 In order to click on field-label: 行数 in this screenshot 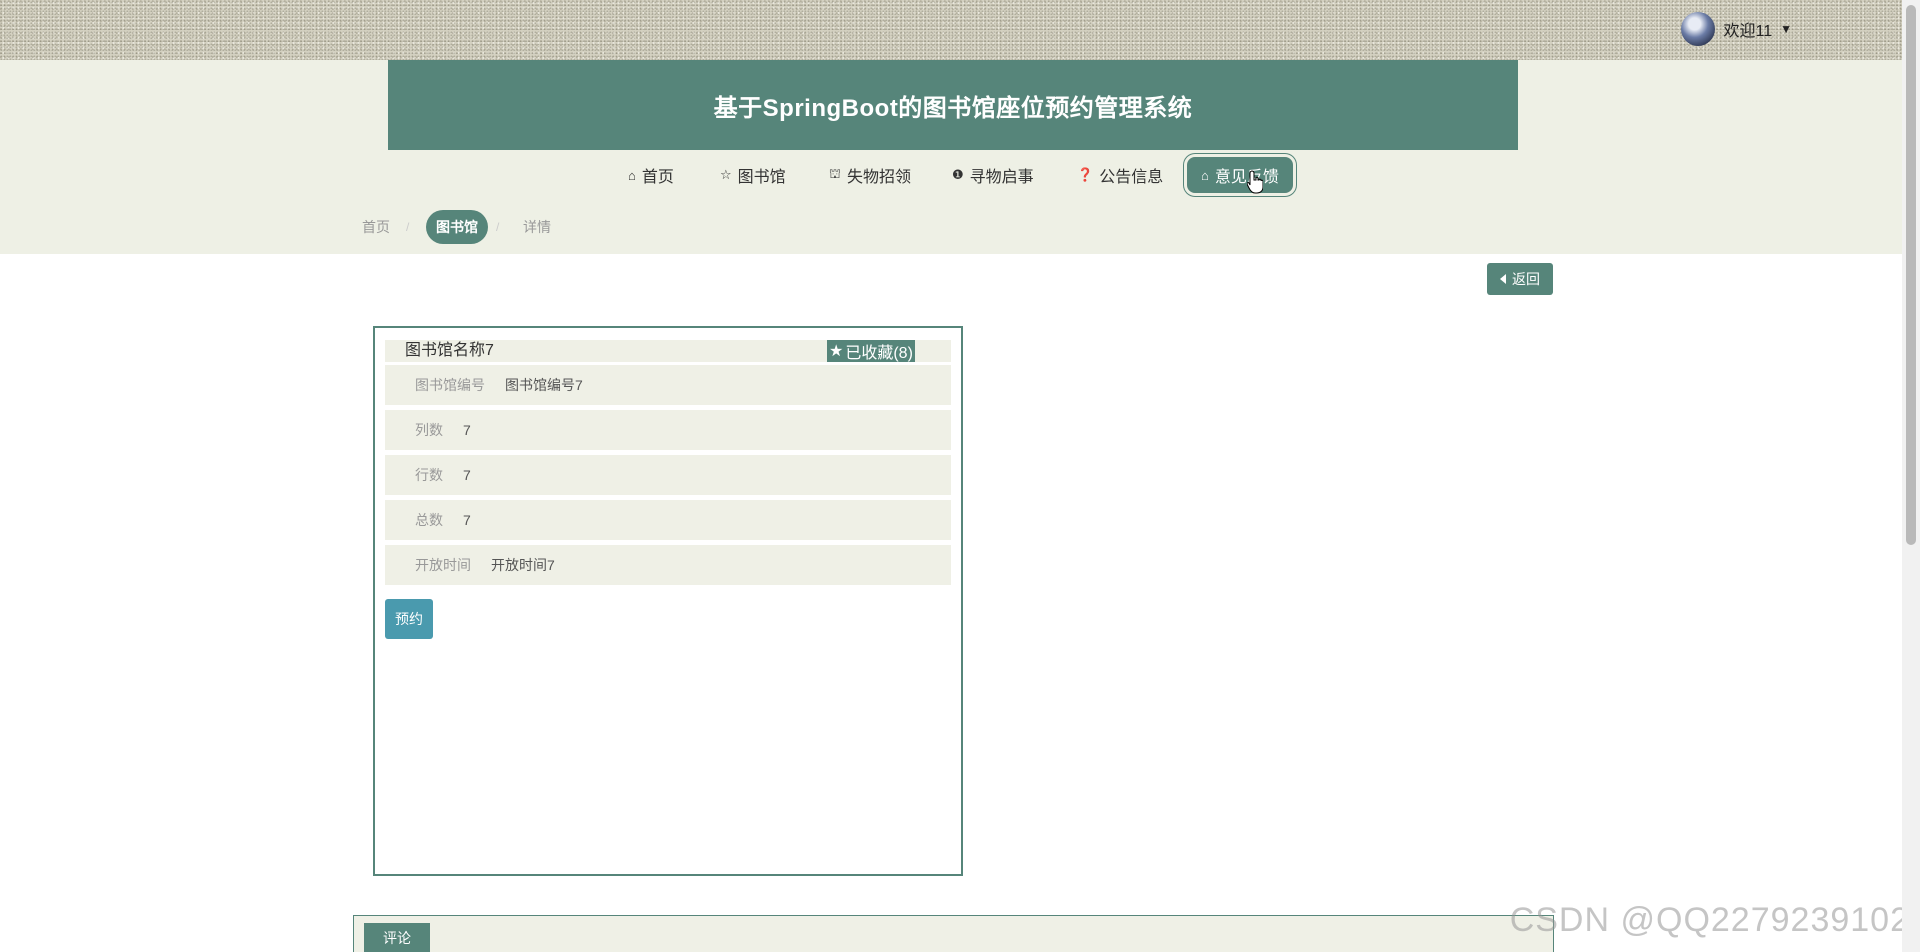, I will do `click(429, 475)`.